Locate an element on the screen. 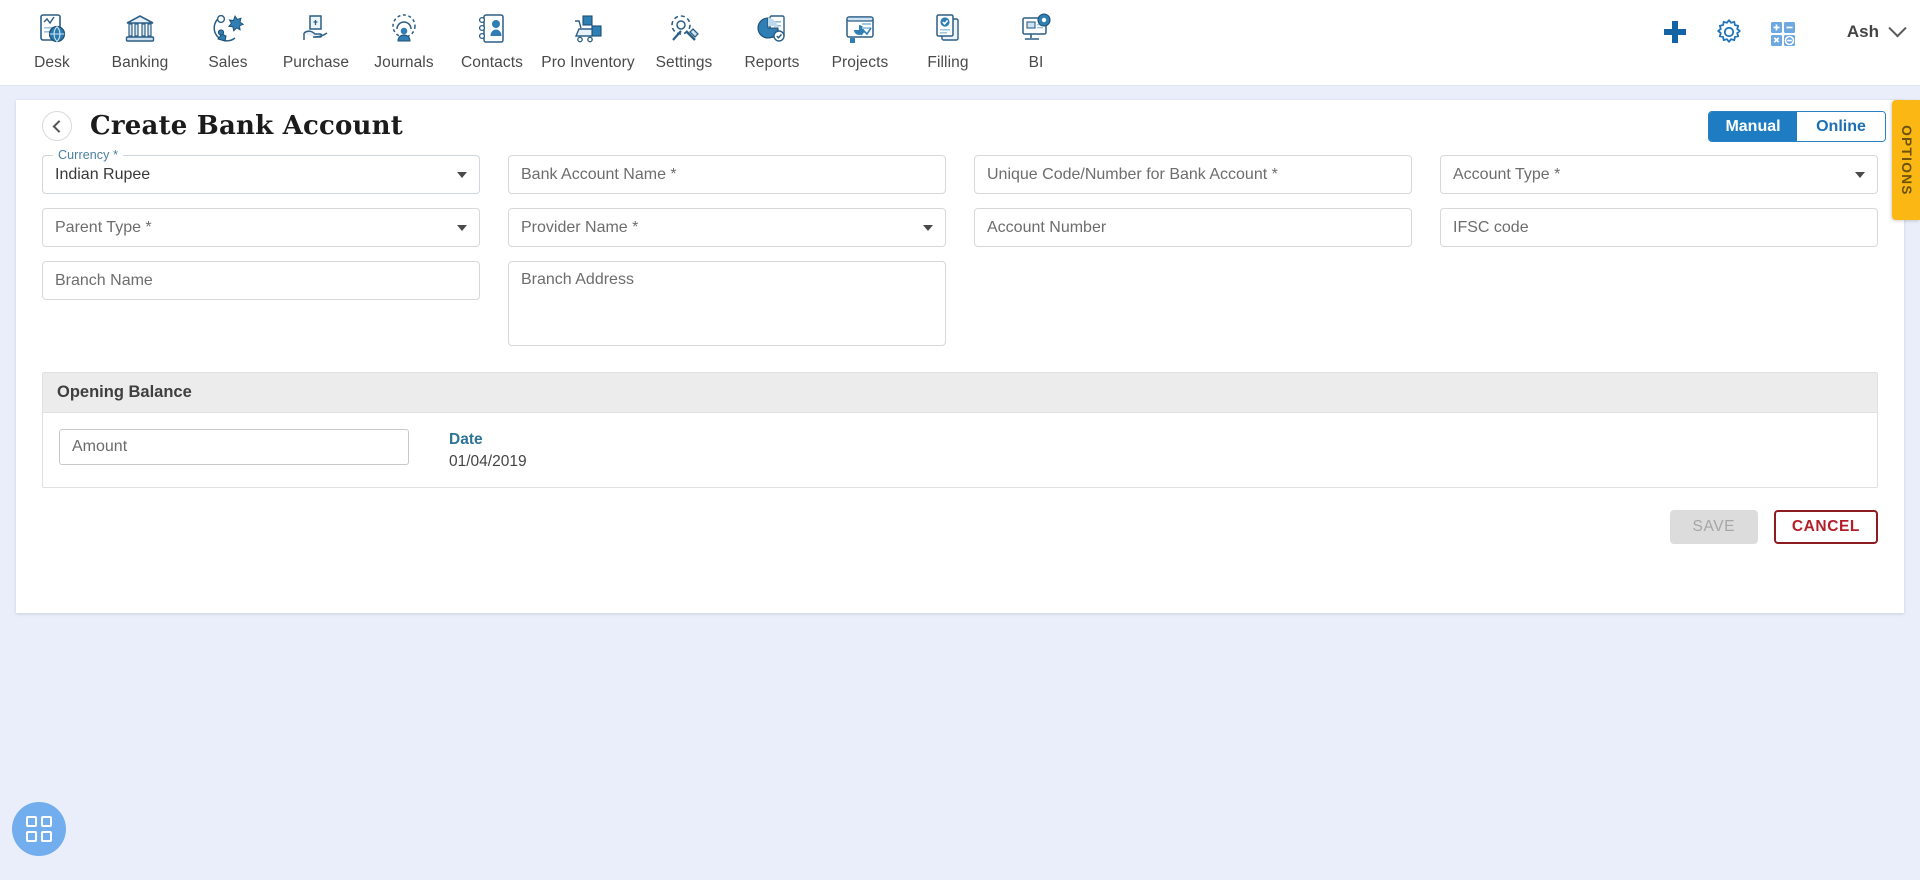  user-menu: Ash is located at coordinates (1876, 30).